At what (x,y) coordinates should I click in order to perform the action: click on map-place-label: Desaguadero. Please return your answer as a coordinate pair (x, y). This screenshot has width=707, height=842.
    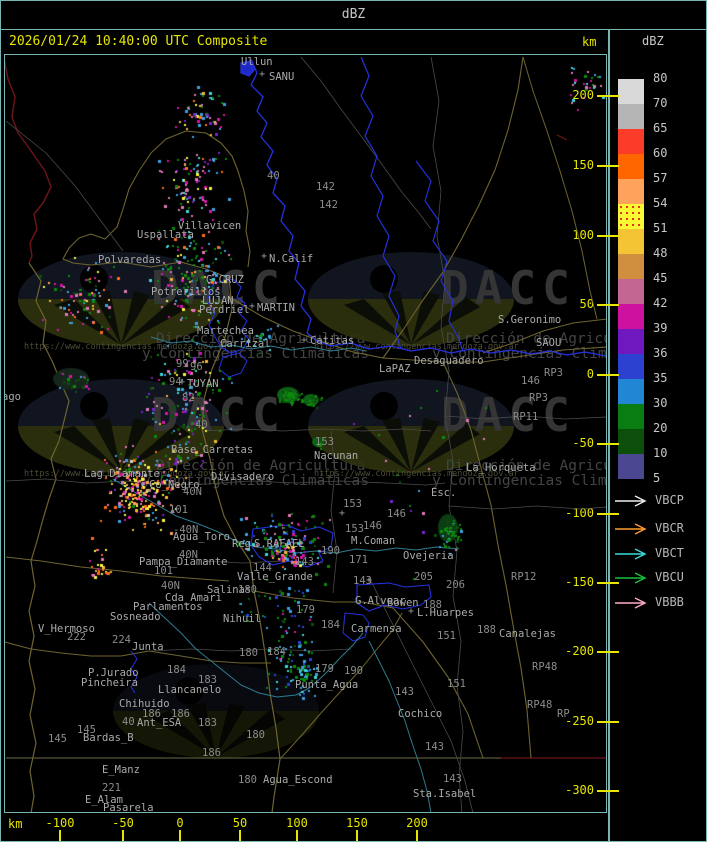
    Looking at the image, I should click on (449, 361).